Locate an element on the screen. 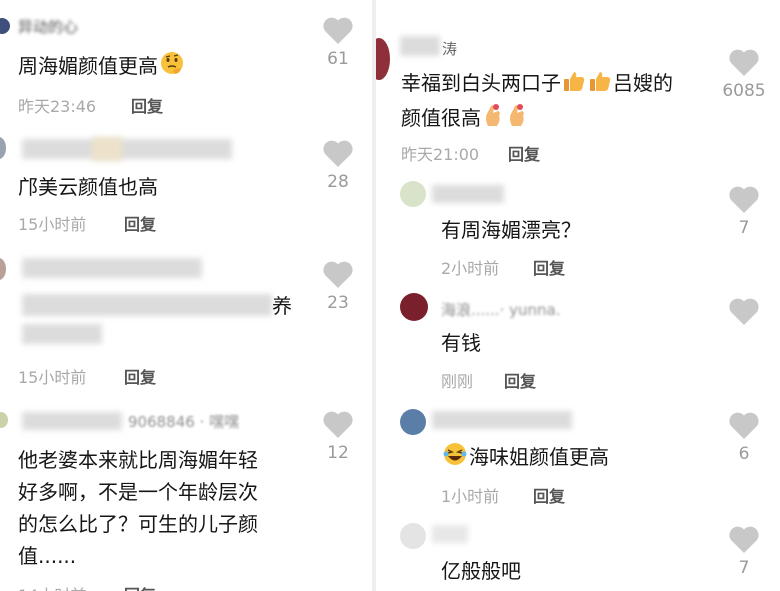 This screenshot has height=591, width=780. like-count: 23 is located at coordinates (338, 303).